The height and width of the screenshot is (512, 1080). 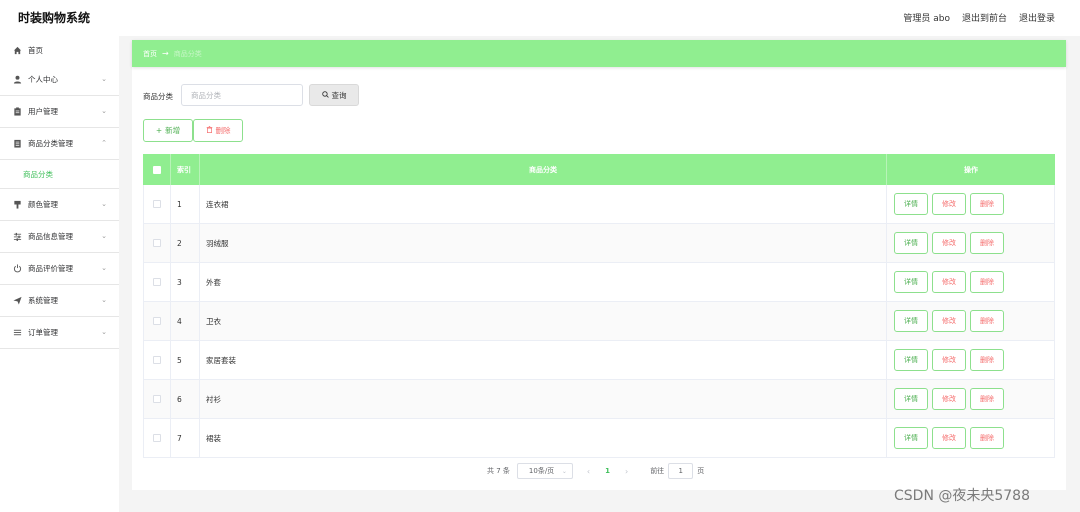 What do you see at coordinates (209, 130) in the screenshot?
I see `trash-icon` at bounding box center [209, 130].